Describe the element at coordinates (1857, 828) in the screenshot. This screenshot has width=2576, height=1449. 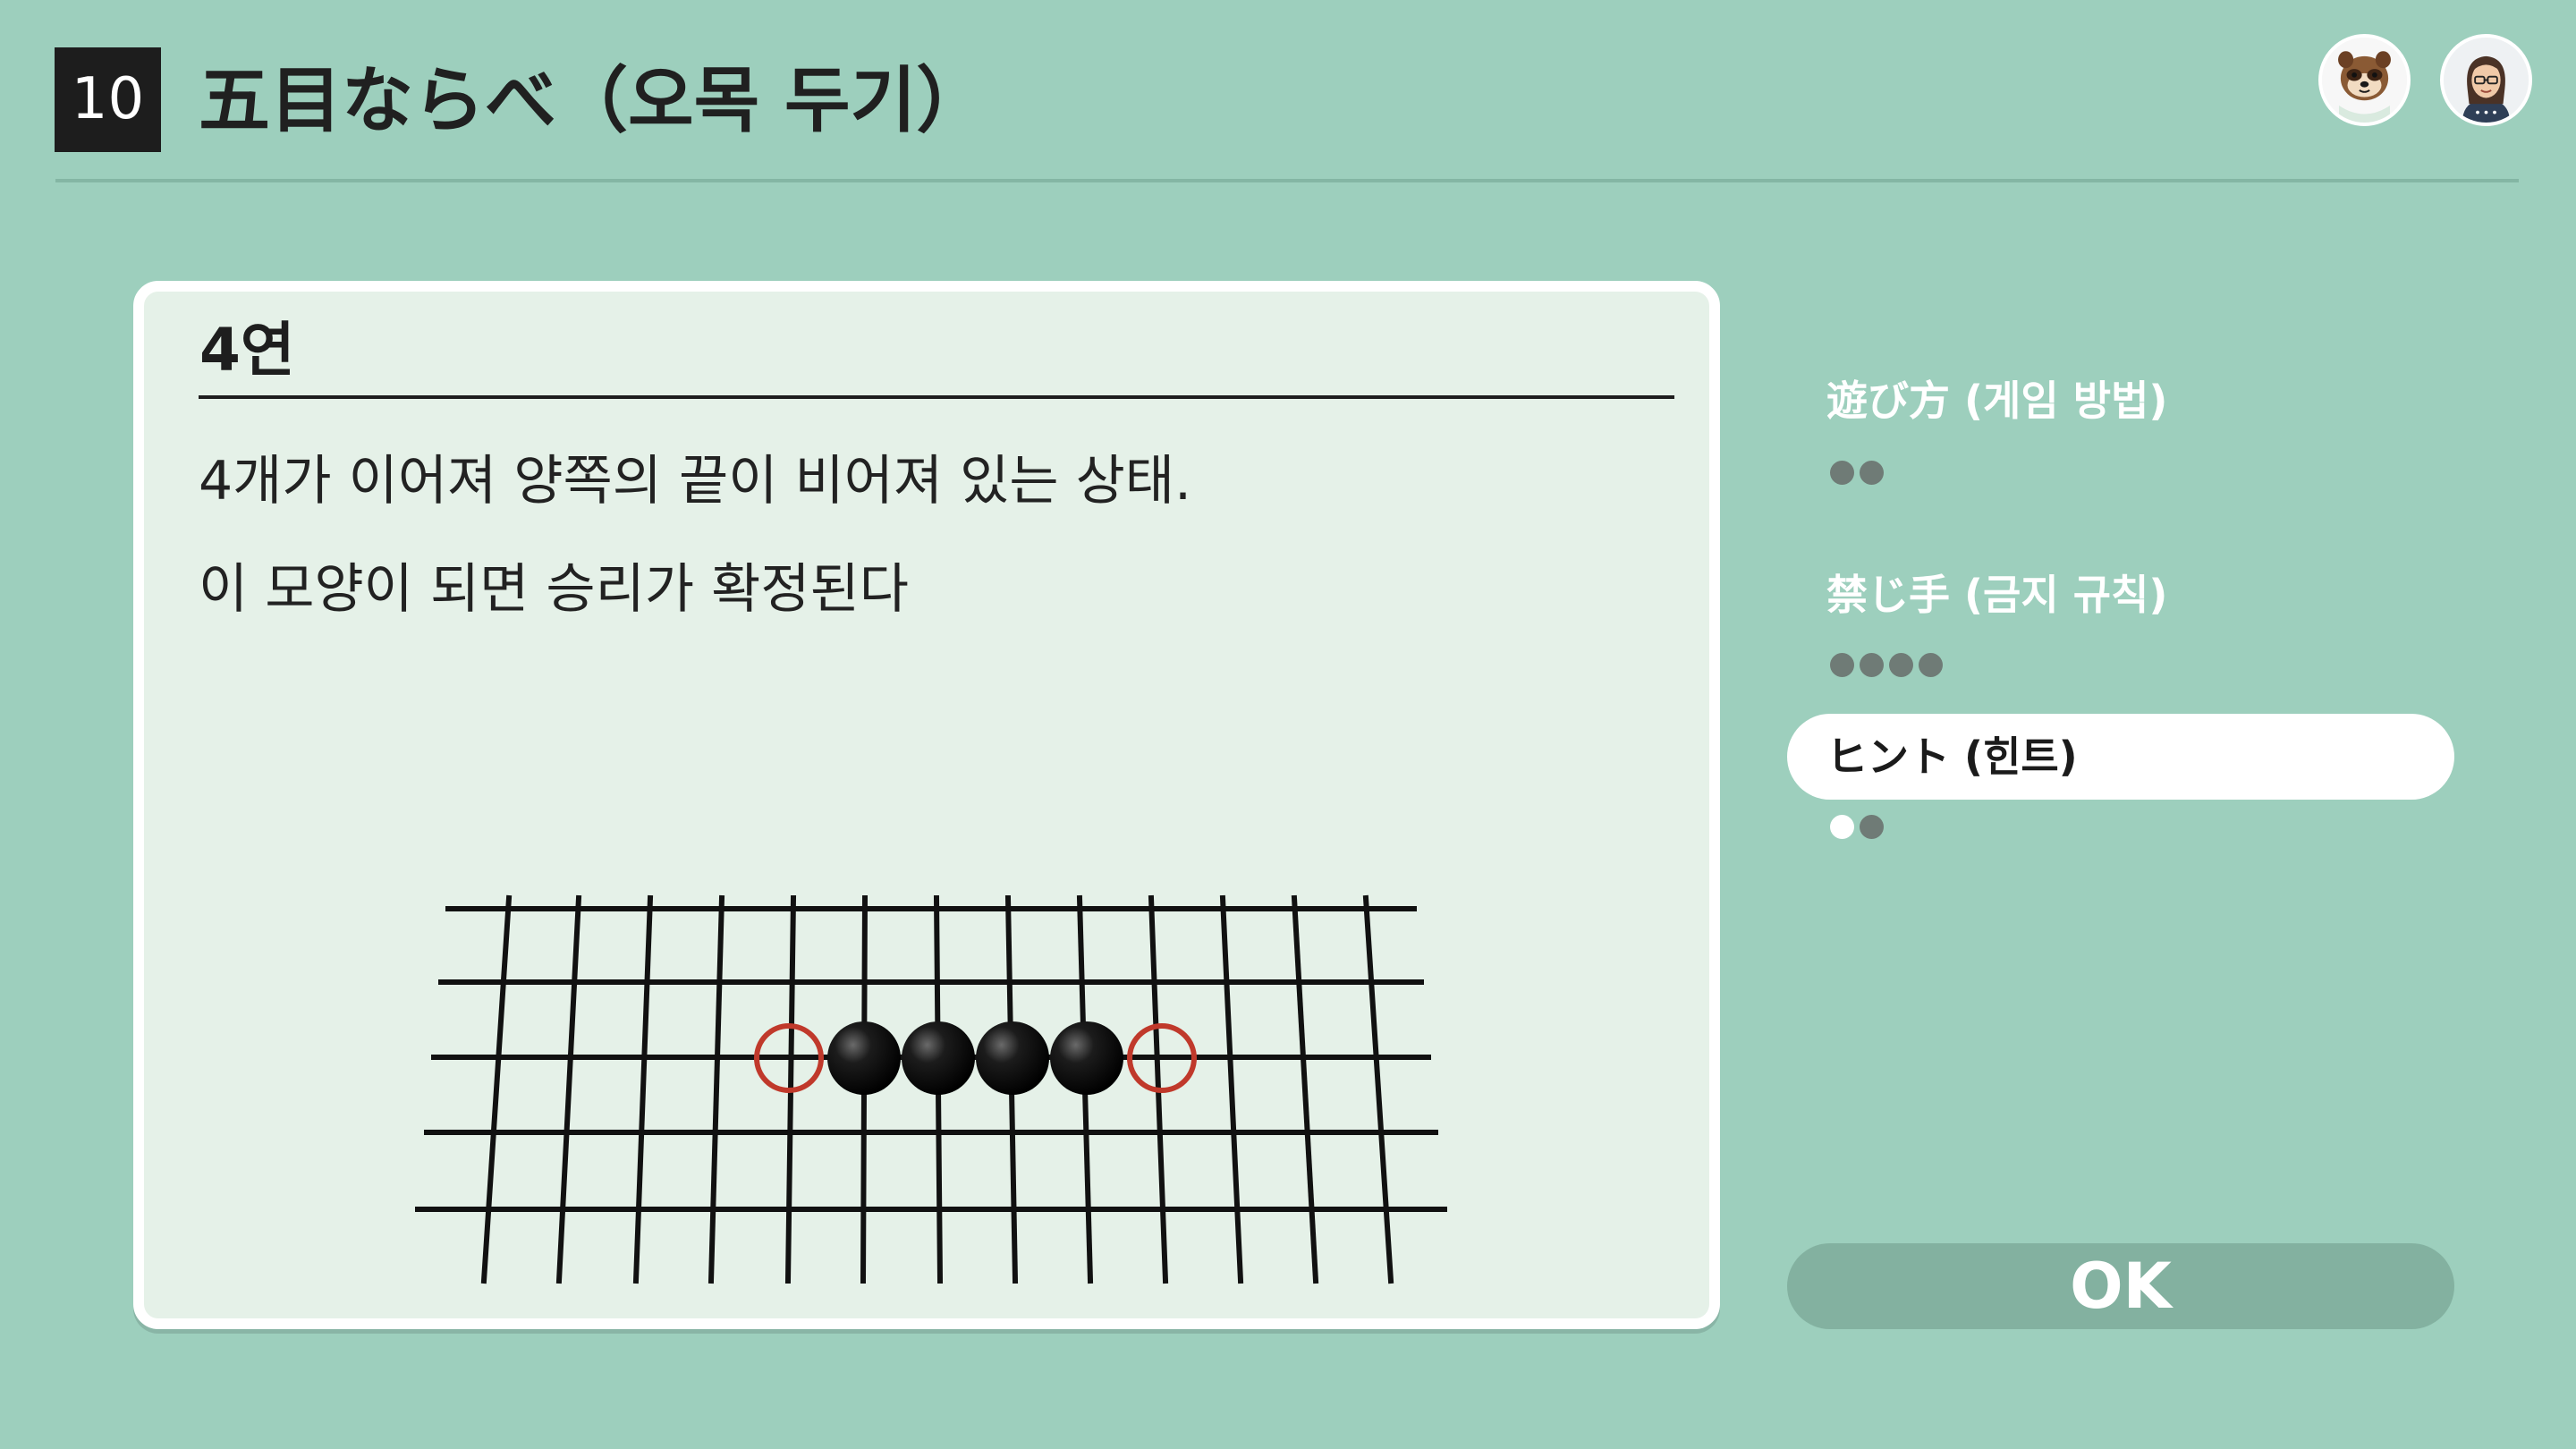
I see `page-dots-hint` at that location.